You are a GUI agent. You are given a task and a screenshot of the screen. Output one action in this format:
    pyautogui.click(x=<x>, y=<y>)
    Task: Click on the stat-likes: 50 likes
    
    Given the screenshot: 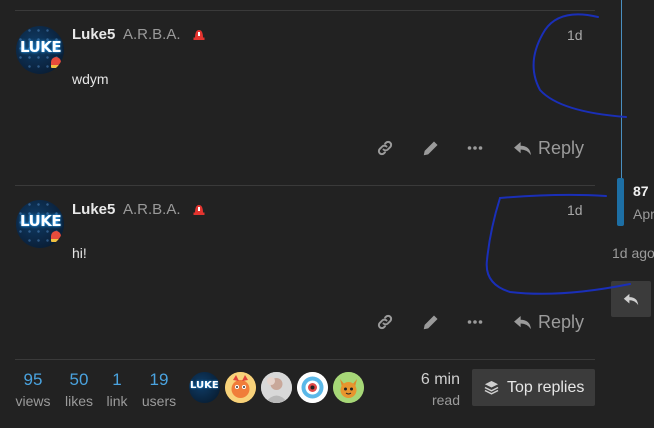 What is the action you would take?
    pyautogui.click(x=79, y=390)
    